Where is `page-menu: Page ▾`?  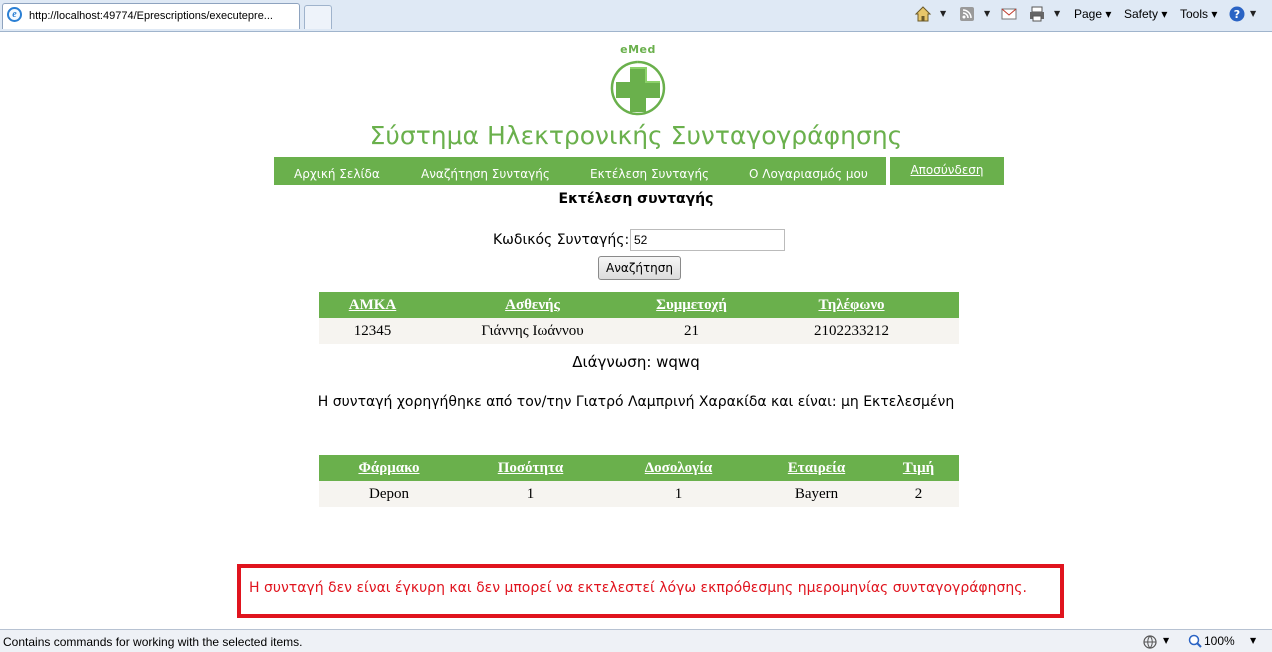
page-menu: Page ▾ is located at coordinates (1092, 14).